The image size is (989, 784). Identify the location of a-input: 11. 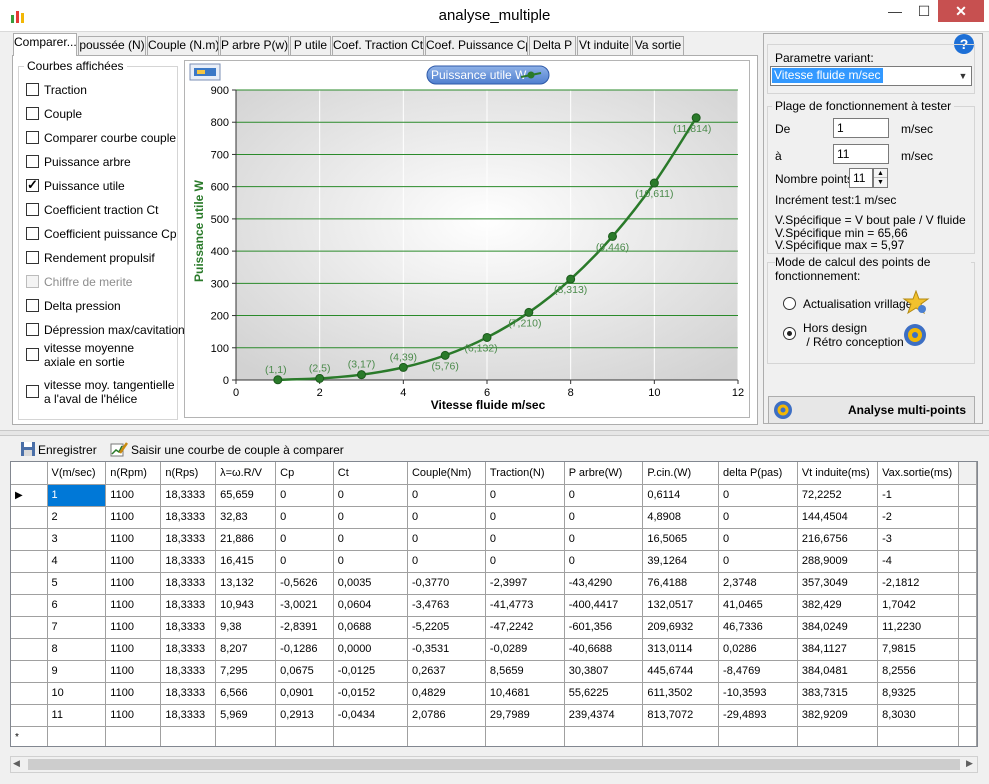
(861, 154).